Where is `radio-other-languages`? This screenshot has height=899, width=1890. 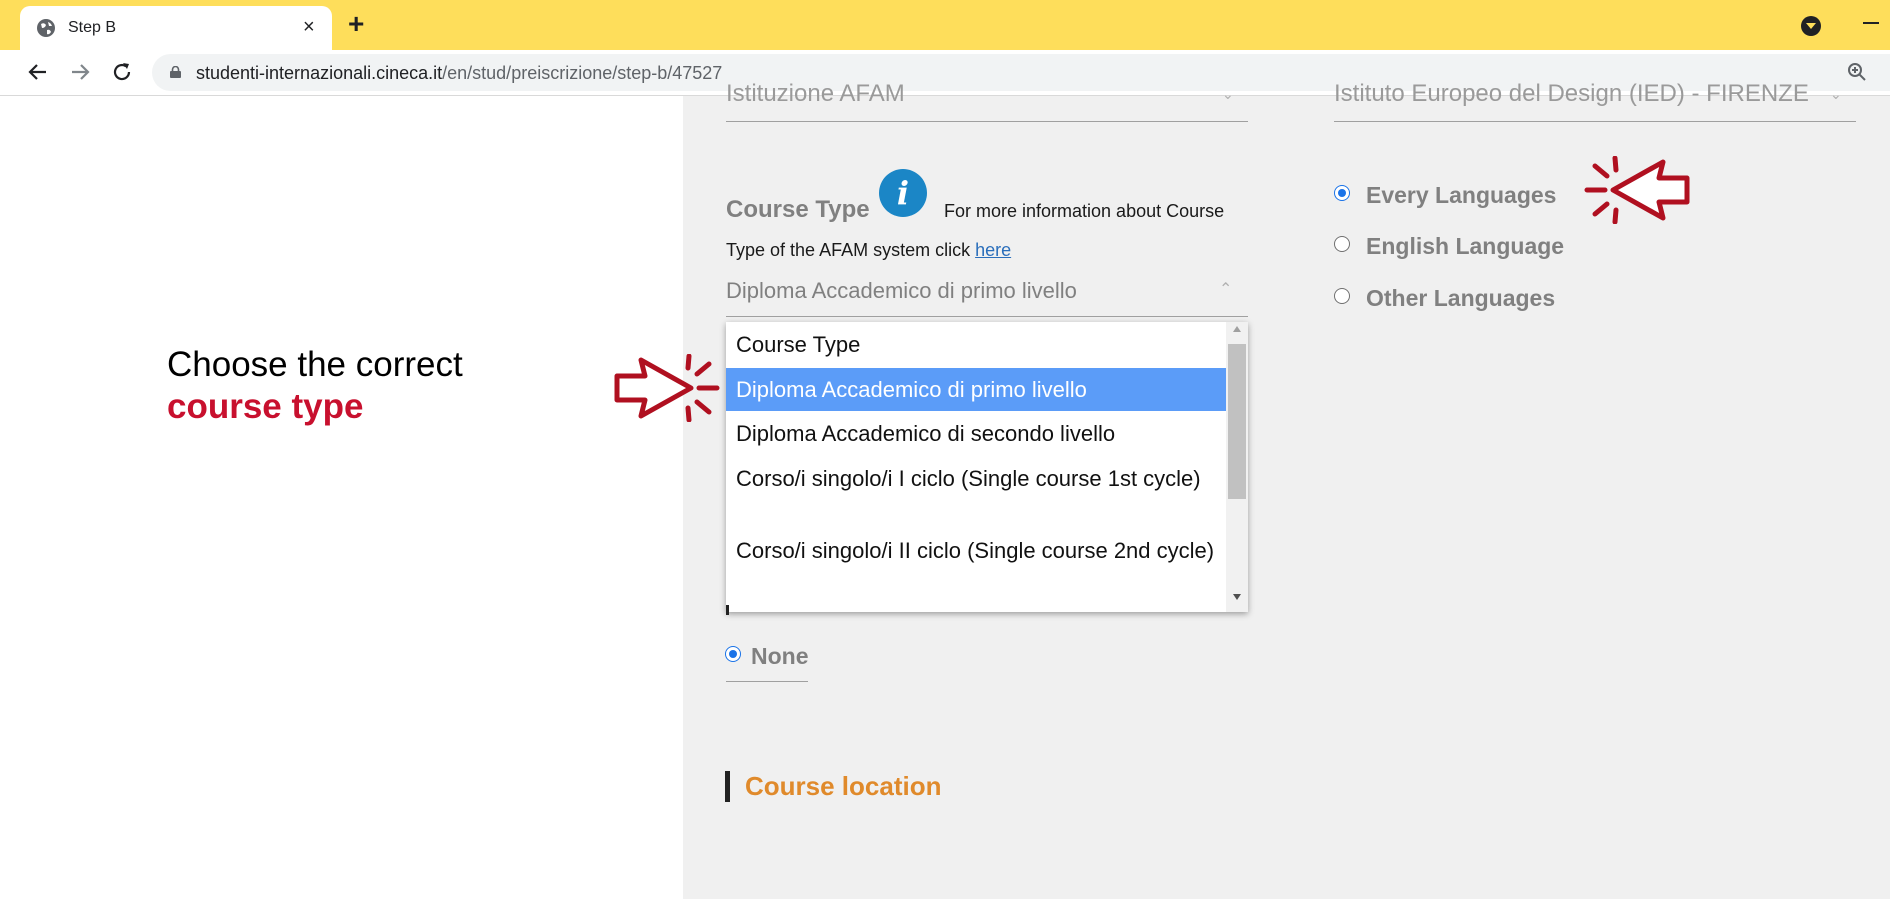
radio-other-languages is located at coordinates (1342, 296).